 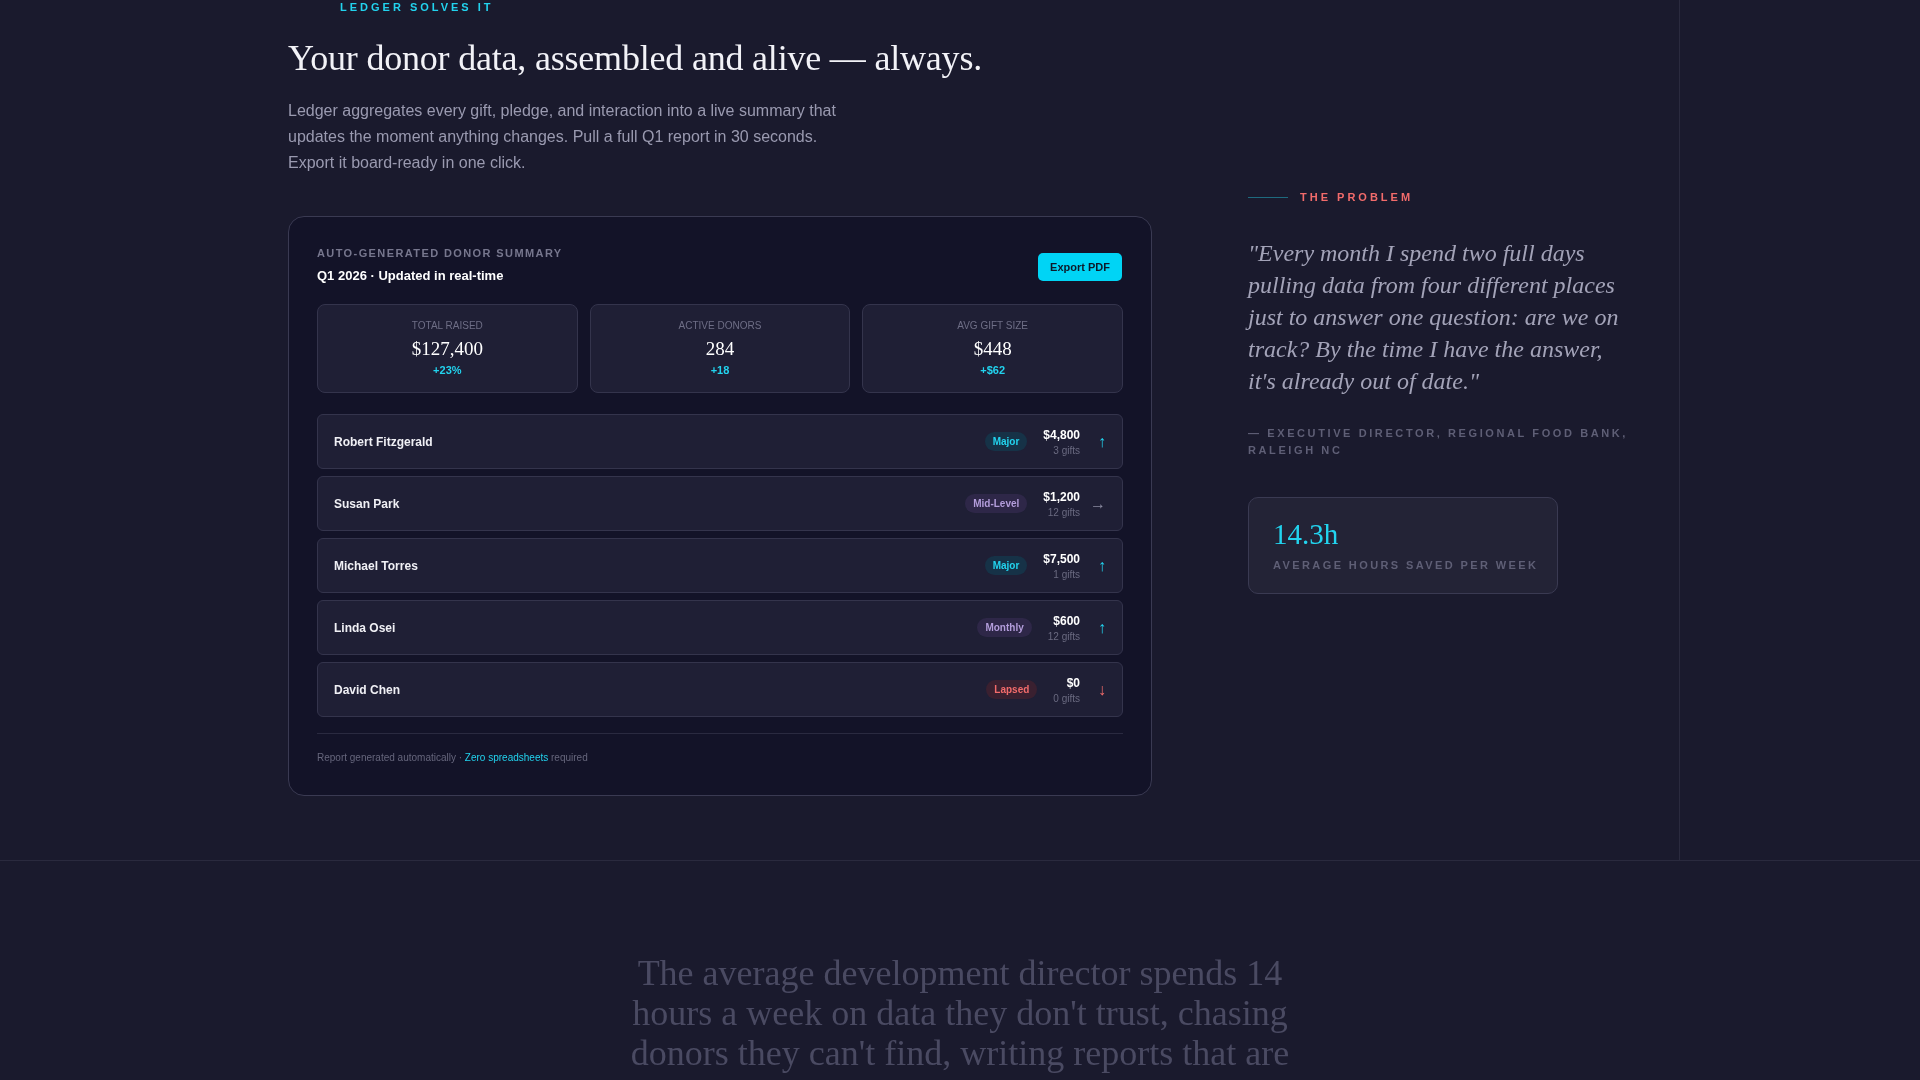 What do you see at coordinates (635, 58) in the screenshot?
I see `headline: Your donor data, assembled and alive — always.` at bounding box center [635, 58].